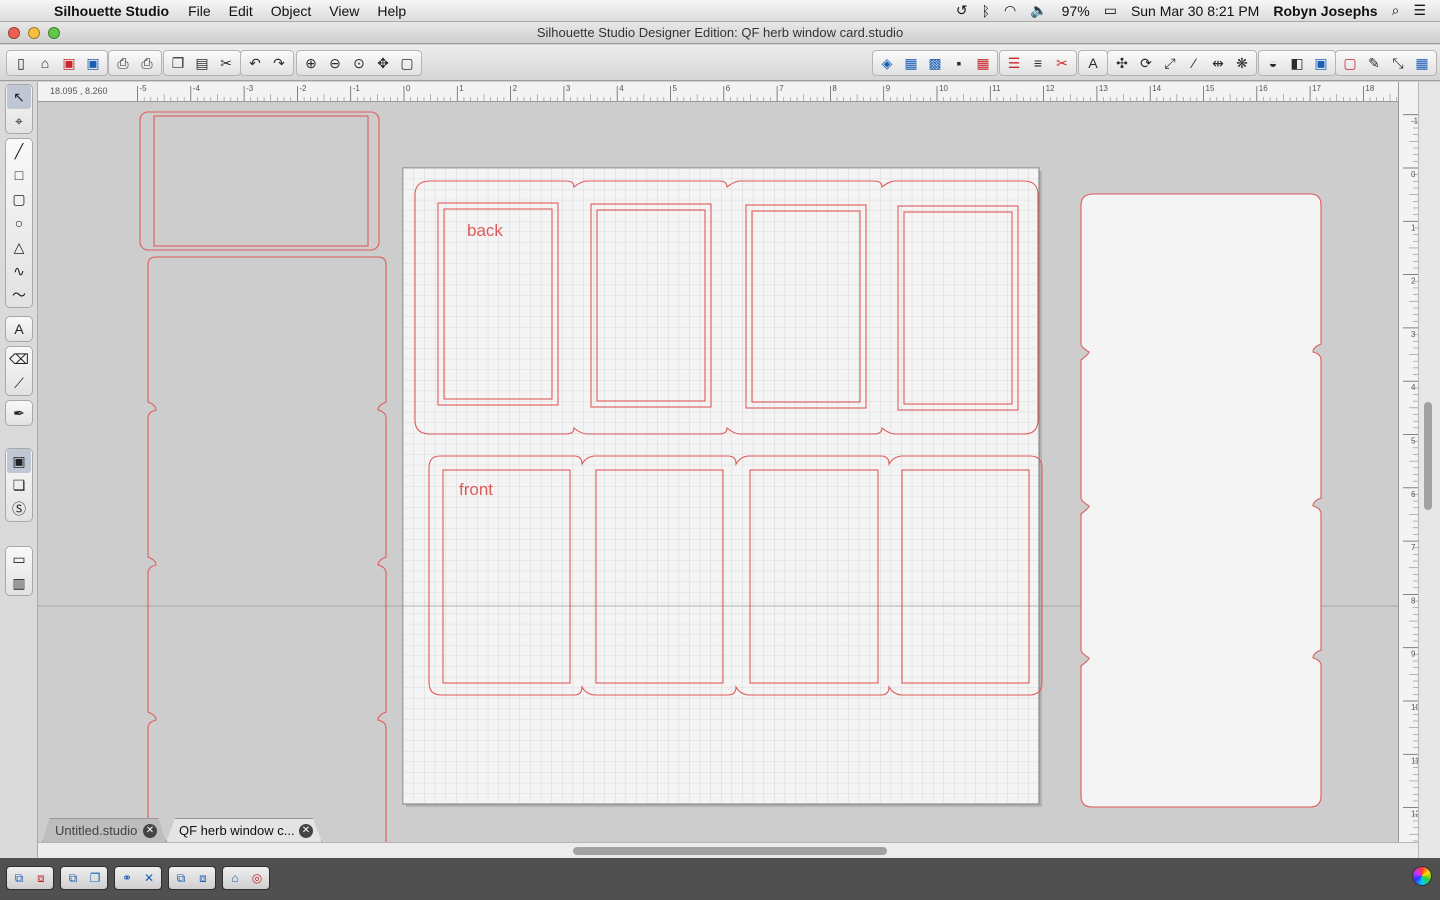 The width and height of the screenshot is (1440, 900). What do you see at coordinates (1076, 11) in the screenshot?
I see `battery-percent: 97%` at bounding box center [1076, 11].